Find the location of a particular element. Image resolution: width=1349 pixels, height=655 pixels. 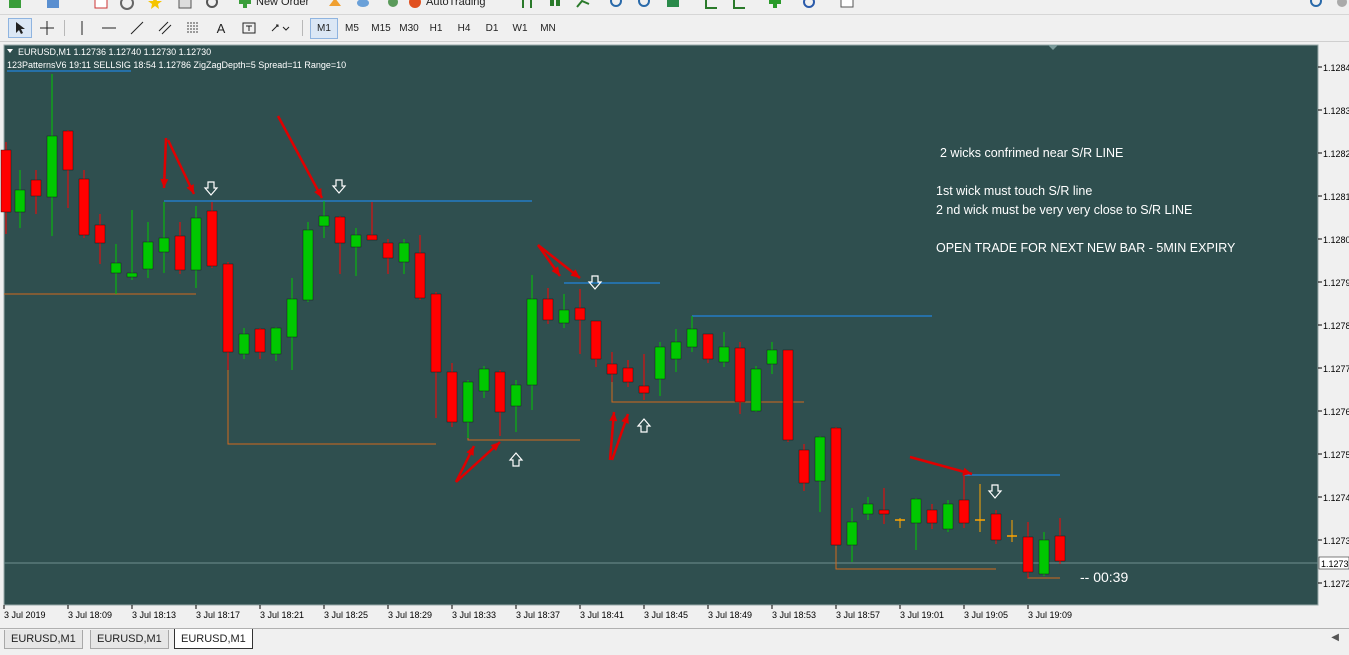

new-order-button: New Order is located at coordinates (273, 6).